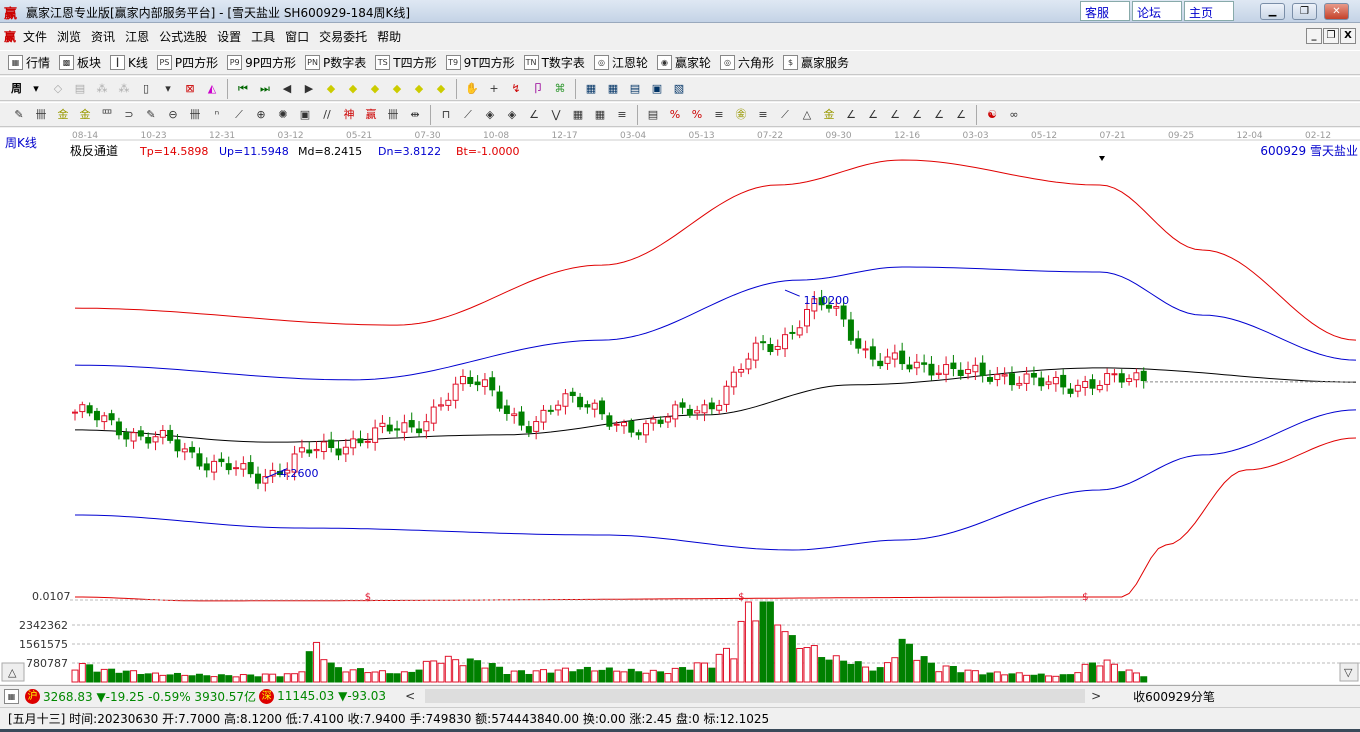 Image resolution: width=1360 pixels, height=732 pixels. Describe the element at coordinates (1209, 11) in the screenshot. I see `homepage-link: 主页` at that location.